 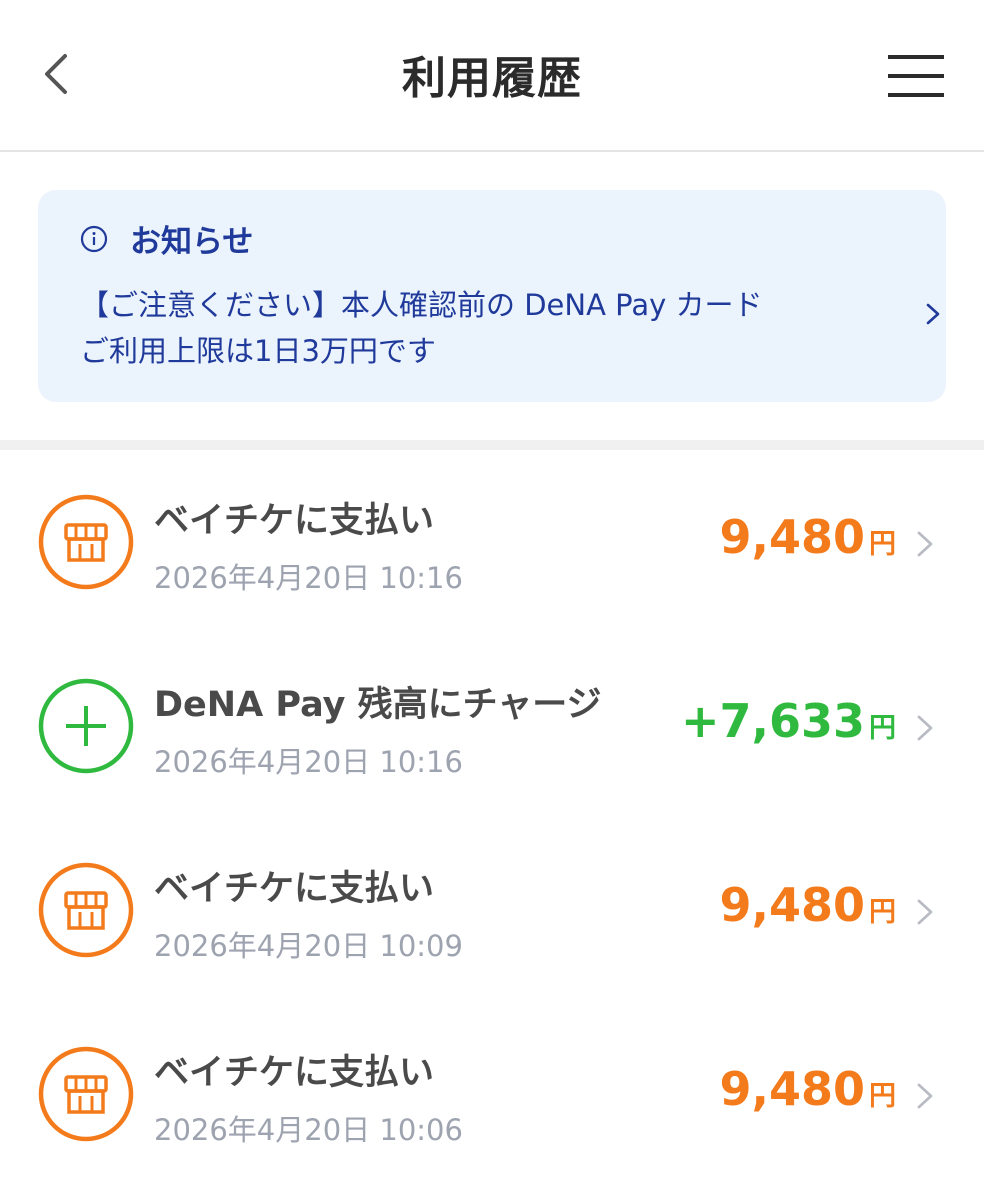 I want to click on transaction-date: 2026年4月20日 10:06, so click(x=308, y=1130).